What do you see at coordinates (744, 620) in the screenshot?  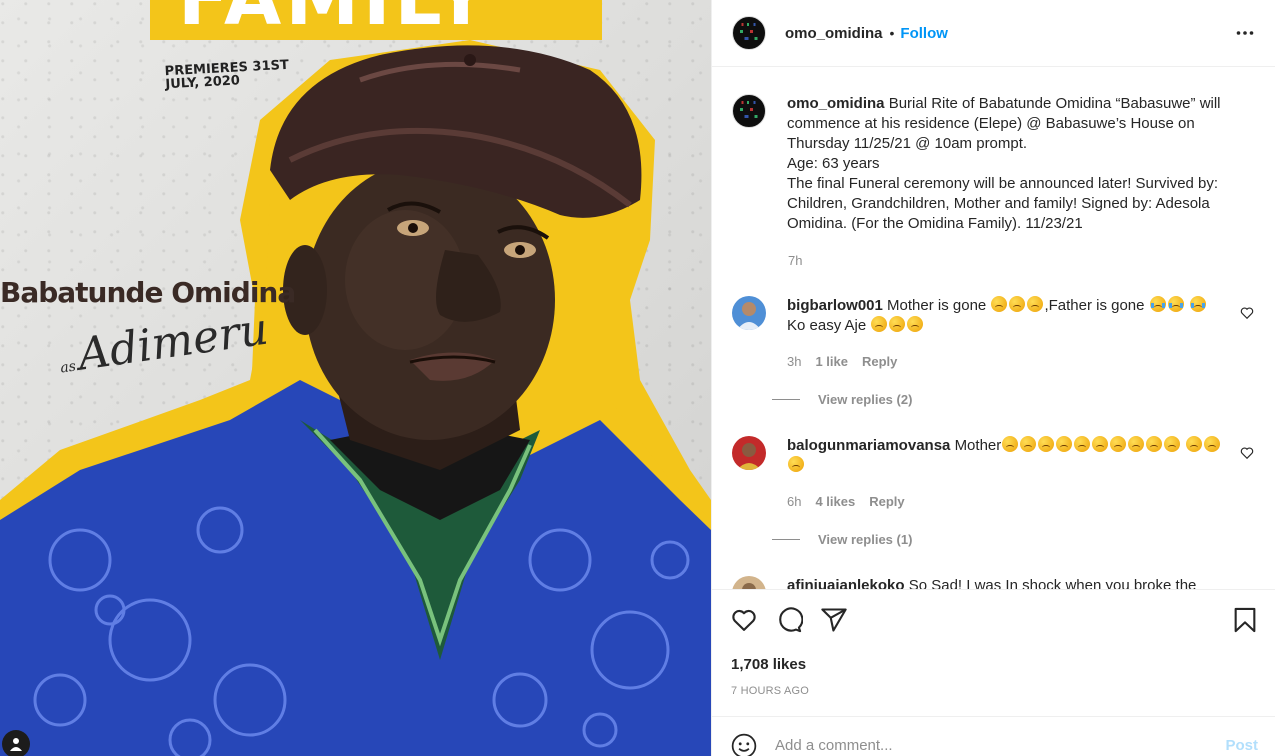 I see `heart-icon` at bounding box center [744, 620].